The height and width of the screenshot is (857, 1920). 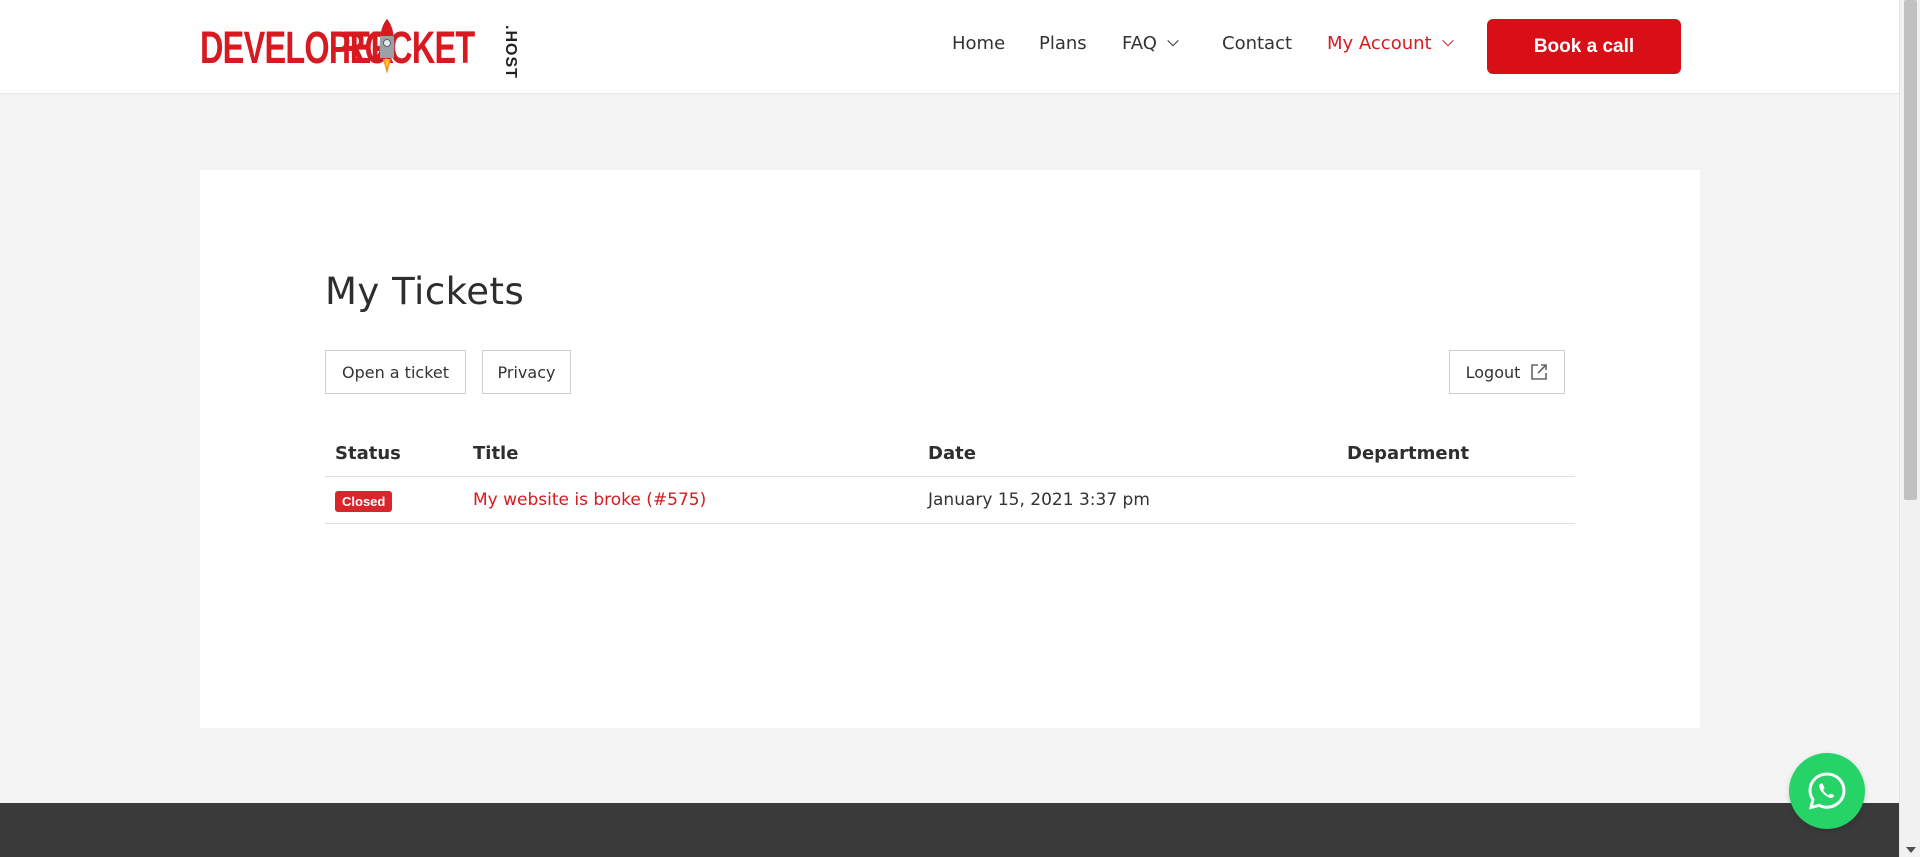 I want to click on site-logo: DEVELOPER ROCKET .HOST, so click(x=370, y=48).